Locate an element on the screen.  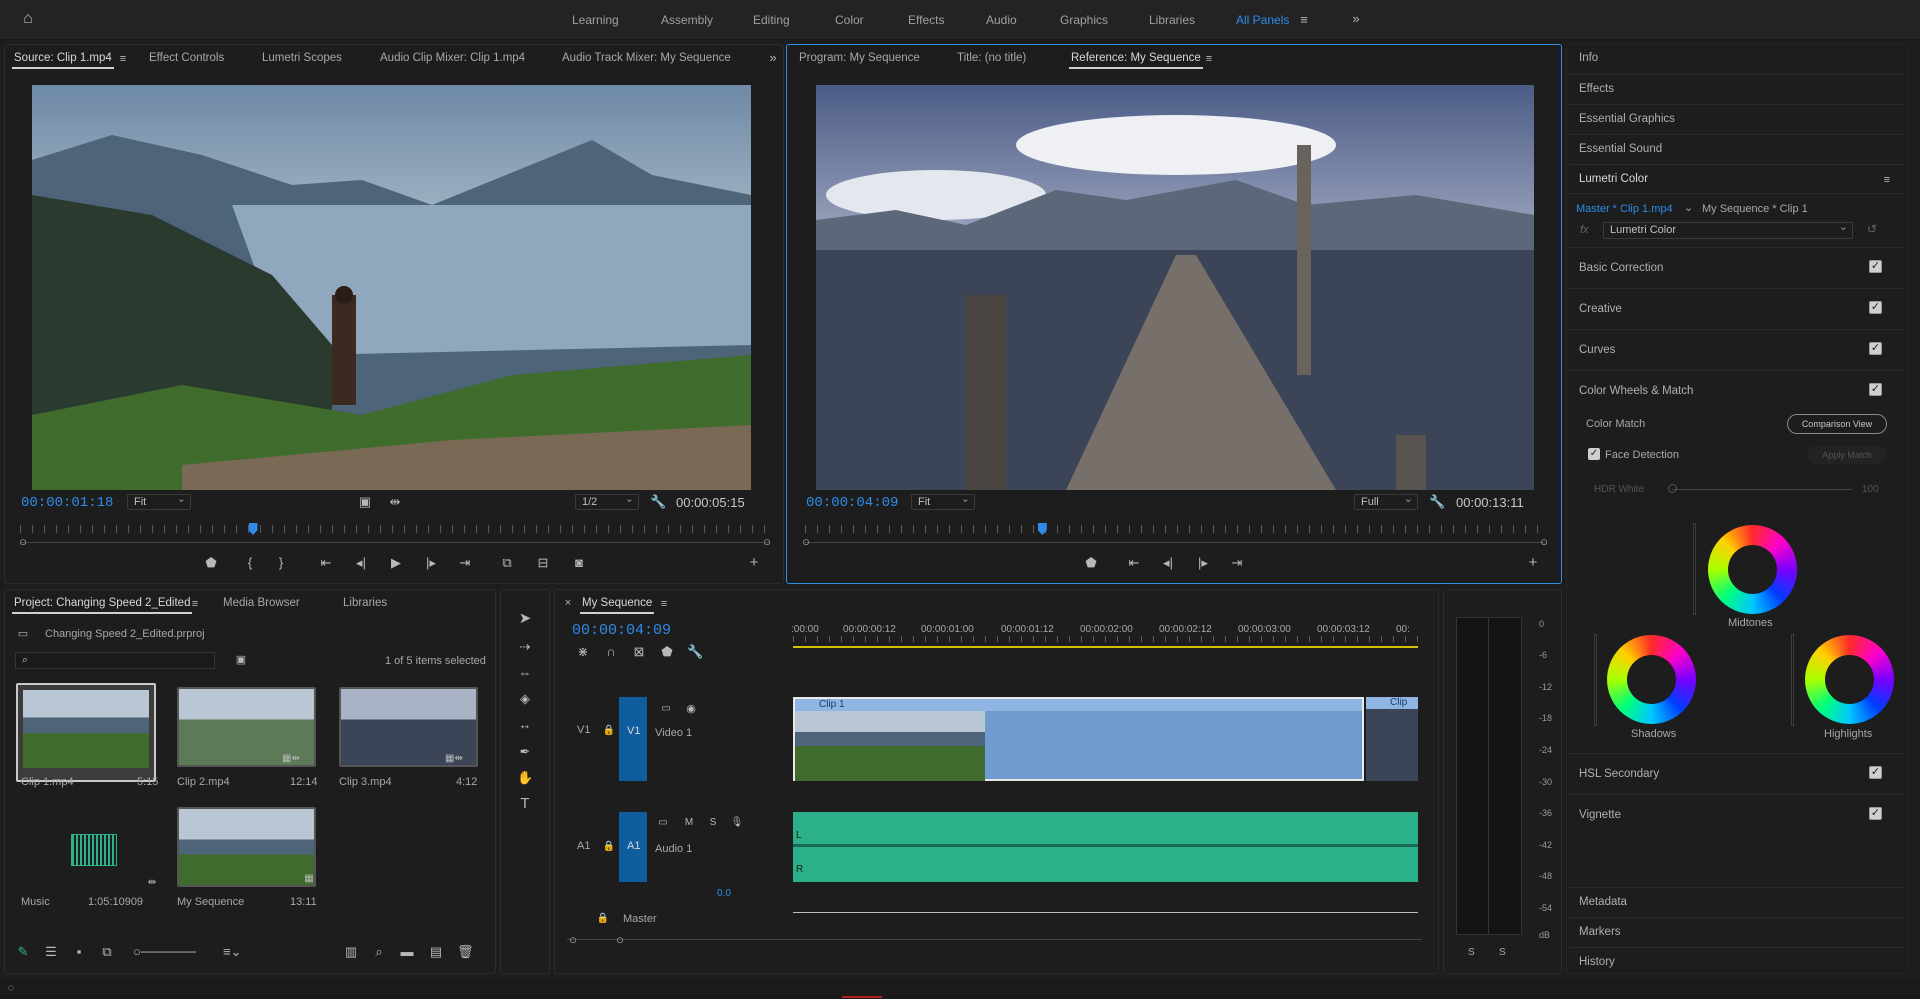
essential-sound-header: Essential Sound is located at coordinates (1736, 149).